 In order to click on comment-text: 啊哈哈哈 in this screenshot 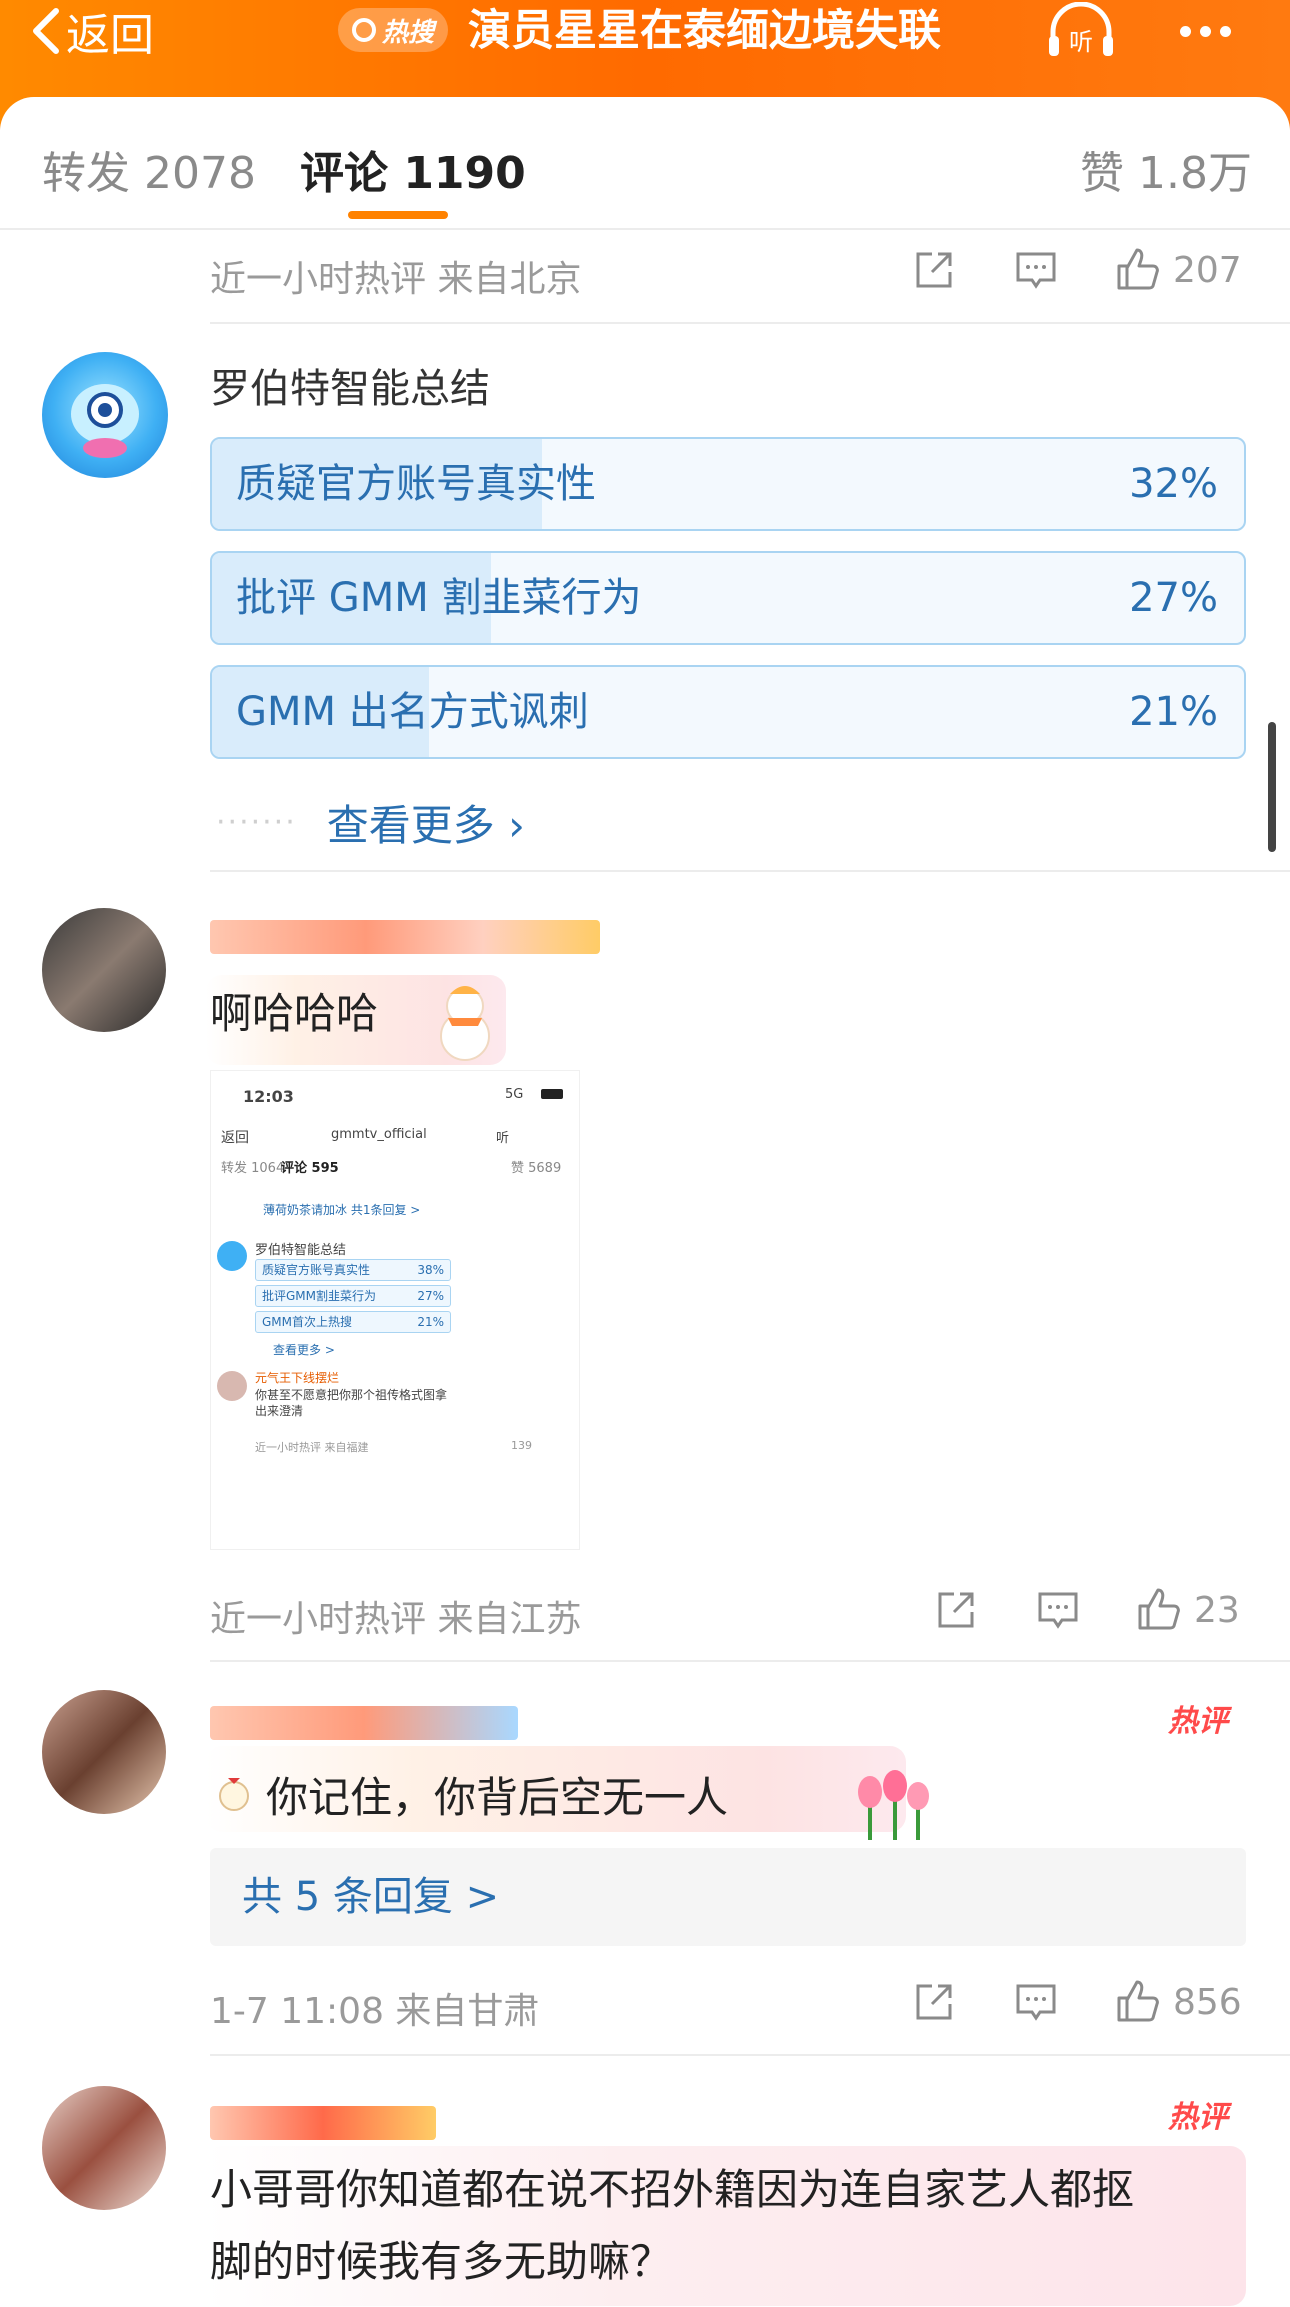, I will do `click(294, 1013)`.